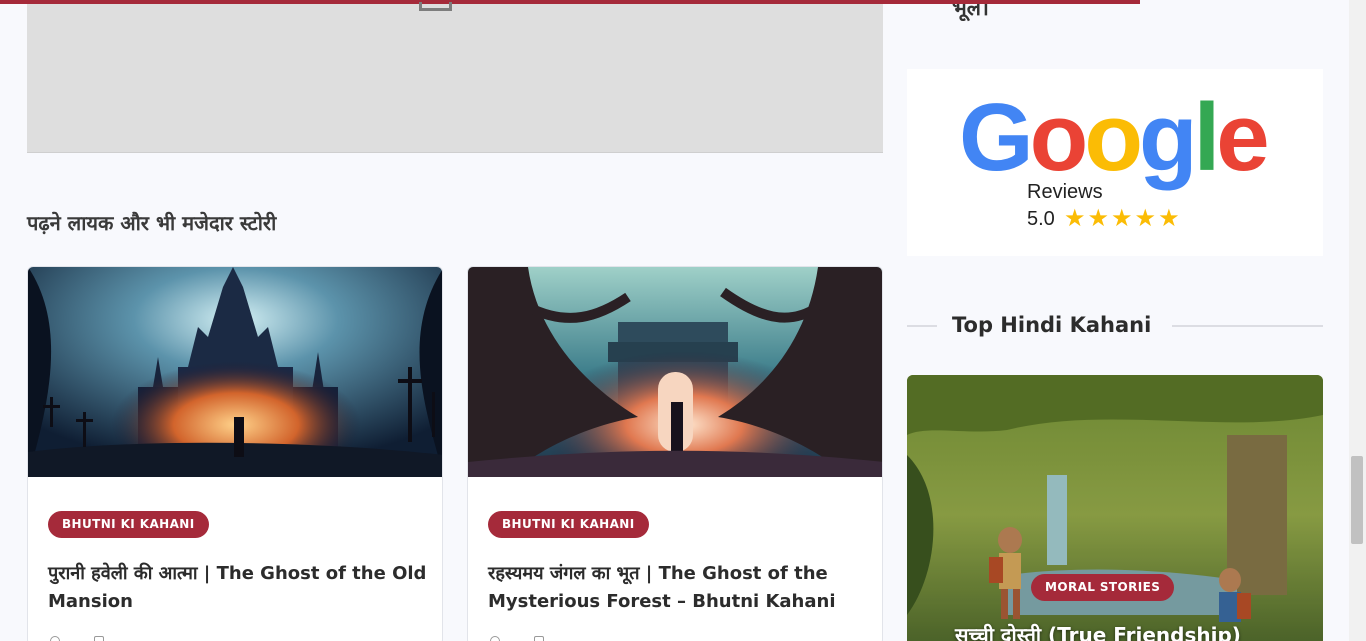 The image size is (1366, 641). Describe the element at coordinates (1123, 218) in the screenshot. I see `rating-stars-icon: ★★★★★` at that location.